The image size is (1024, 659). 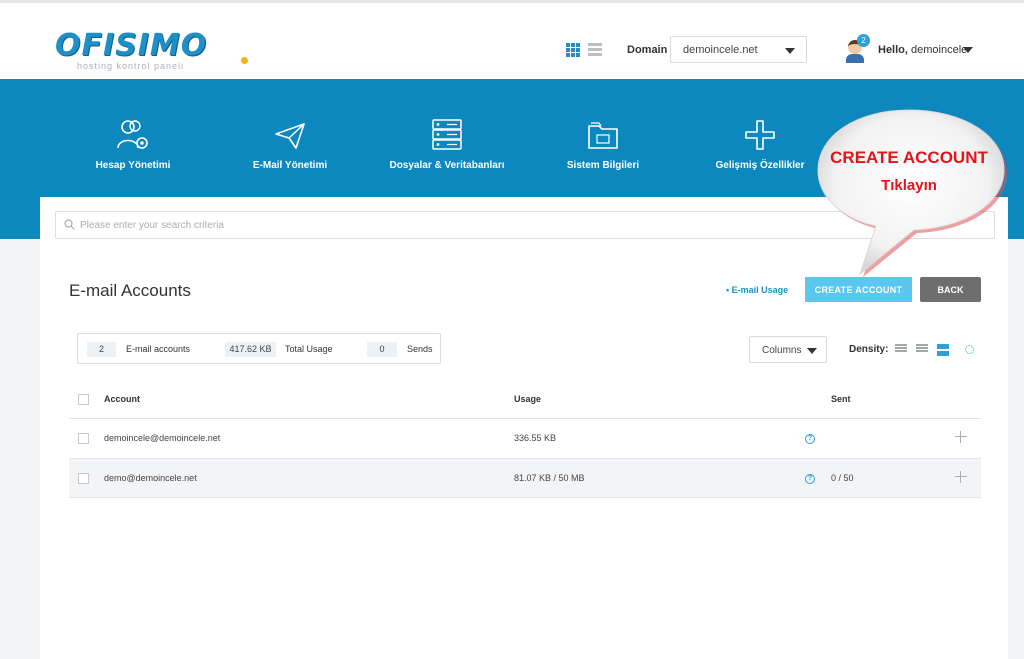 I want to click on grid-view-icon, so click(x=573, y=50).